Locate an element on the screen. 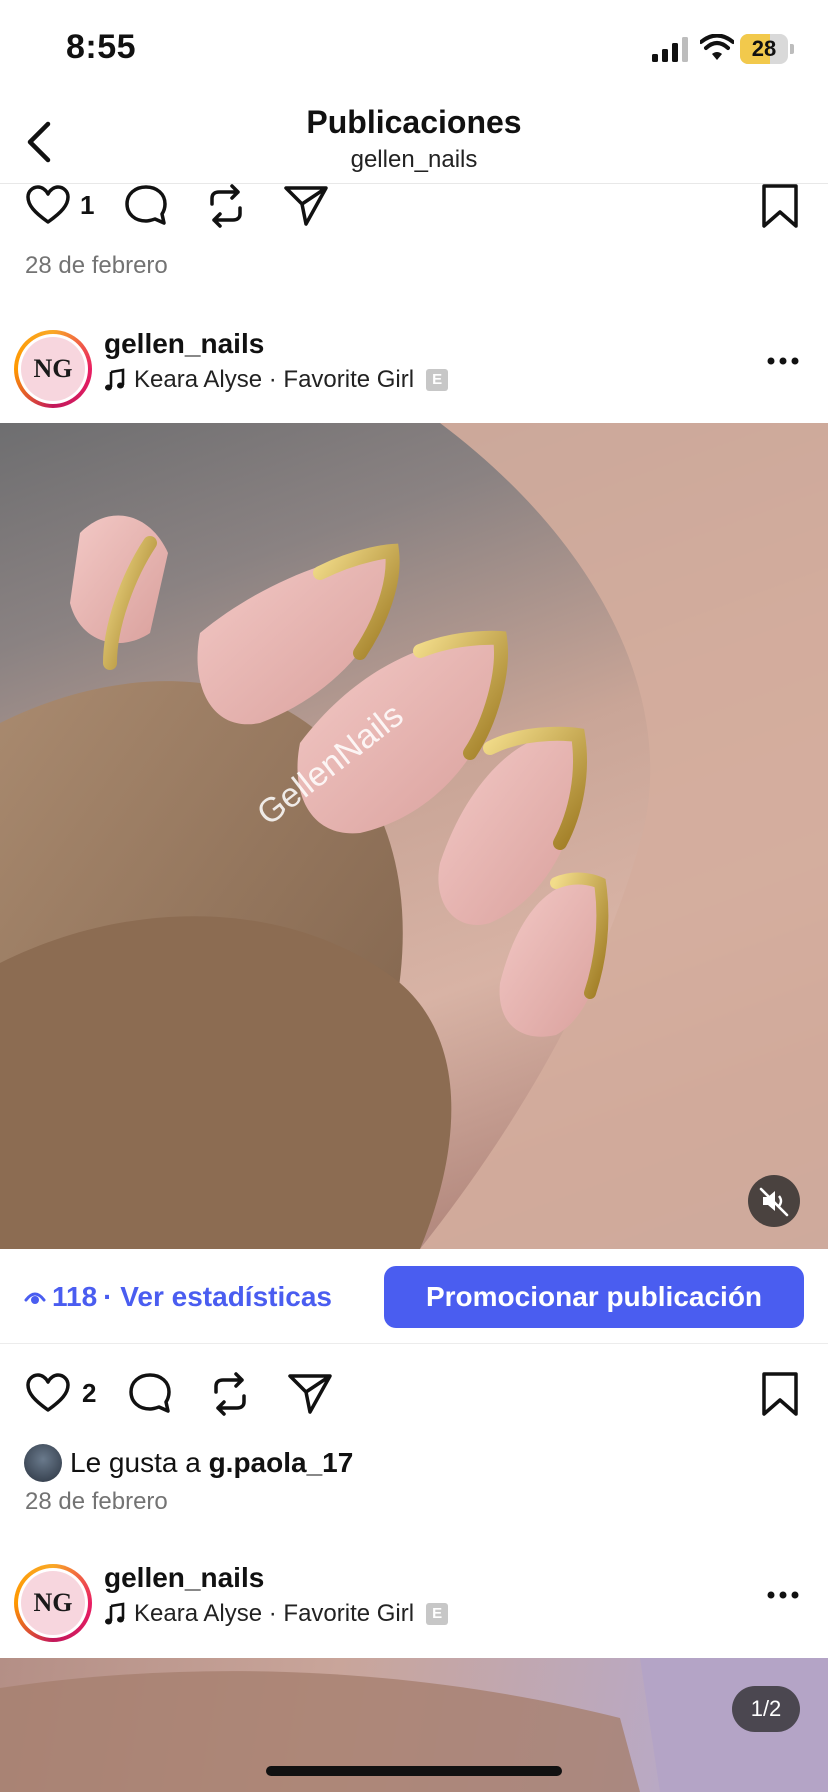 The height and width of the screenshot is (1792, 828). liked-by-text: Le gusta a g.paola_17 is located at coordinates (211, 1463).